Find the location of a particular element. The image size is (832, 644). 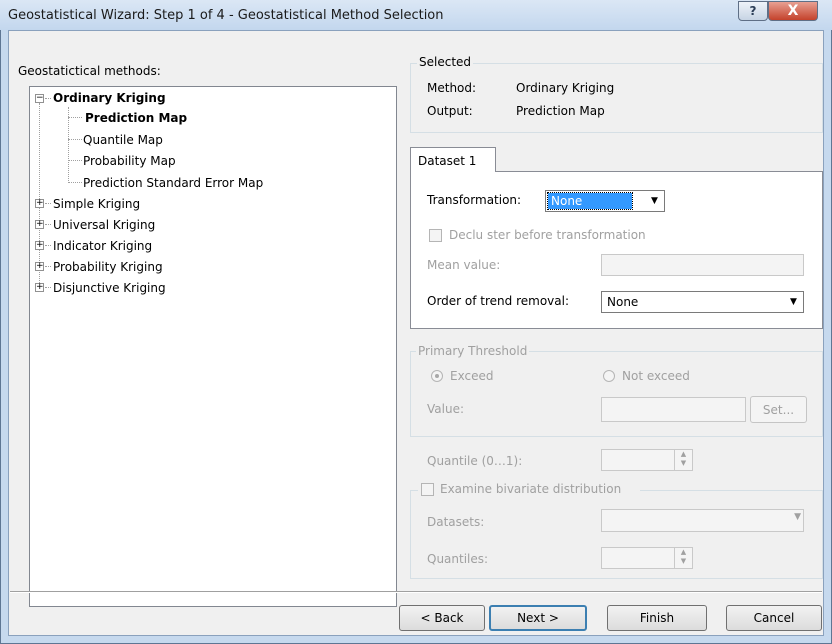

method-value: Ordinary Kriging is located at coordinates (565, 88).